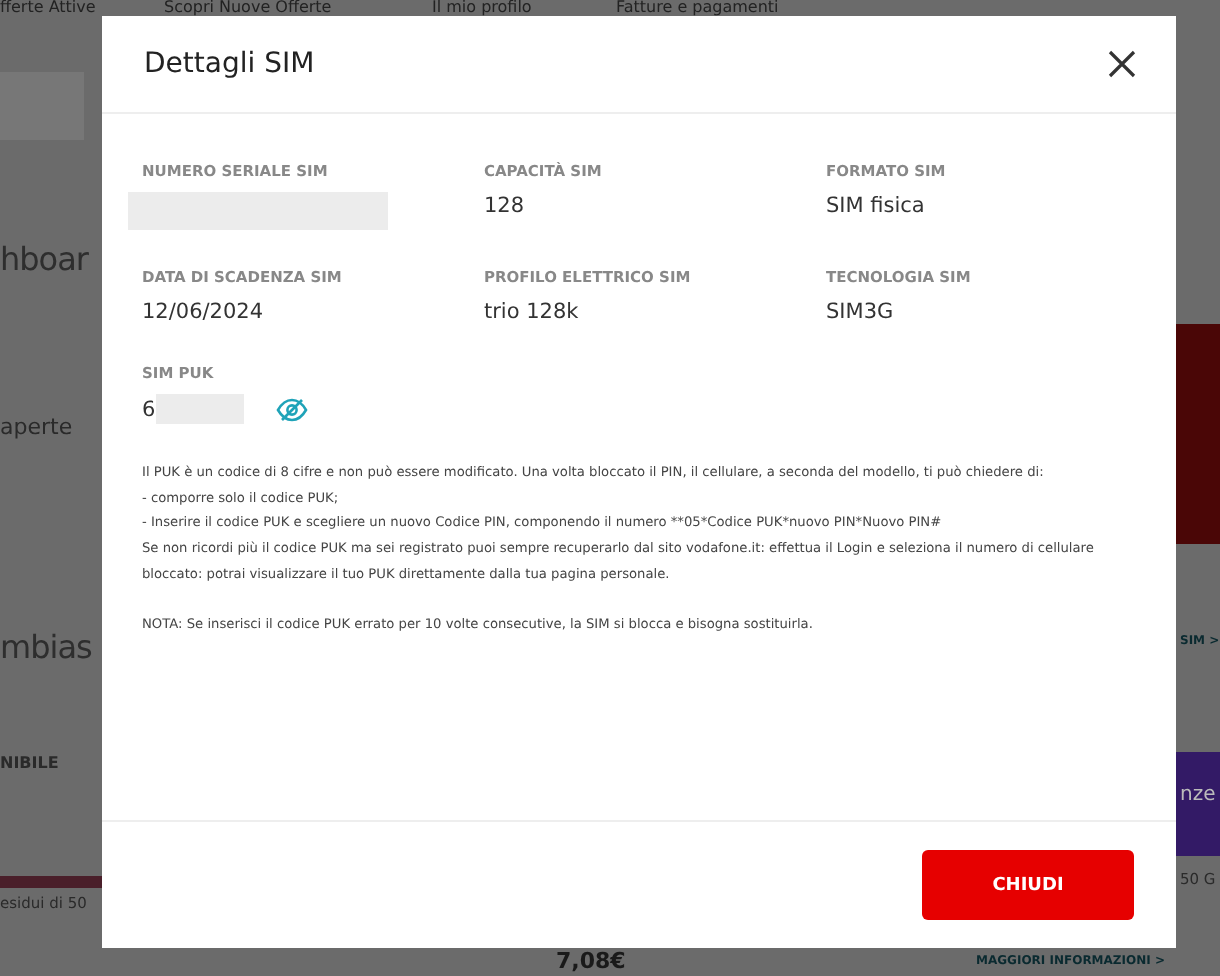 This screenshot has width=1220, height=976. Describe the element at coordinates (1028, 885) in the screenshot. I see `close-button: CHIUDI` at that location.